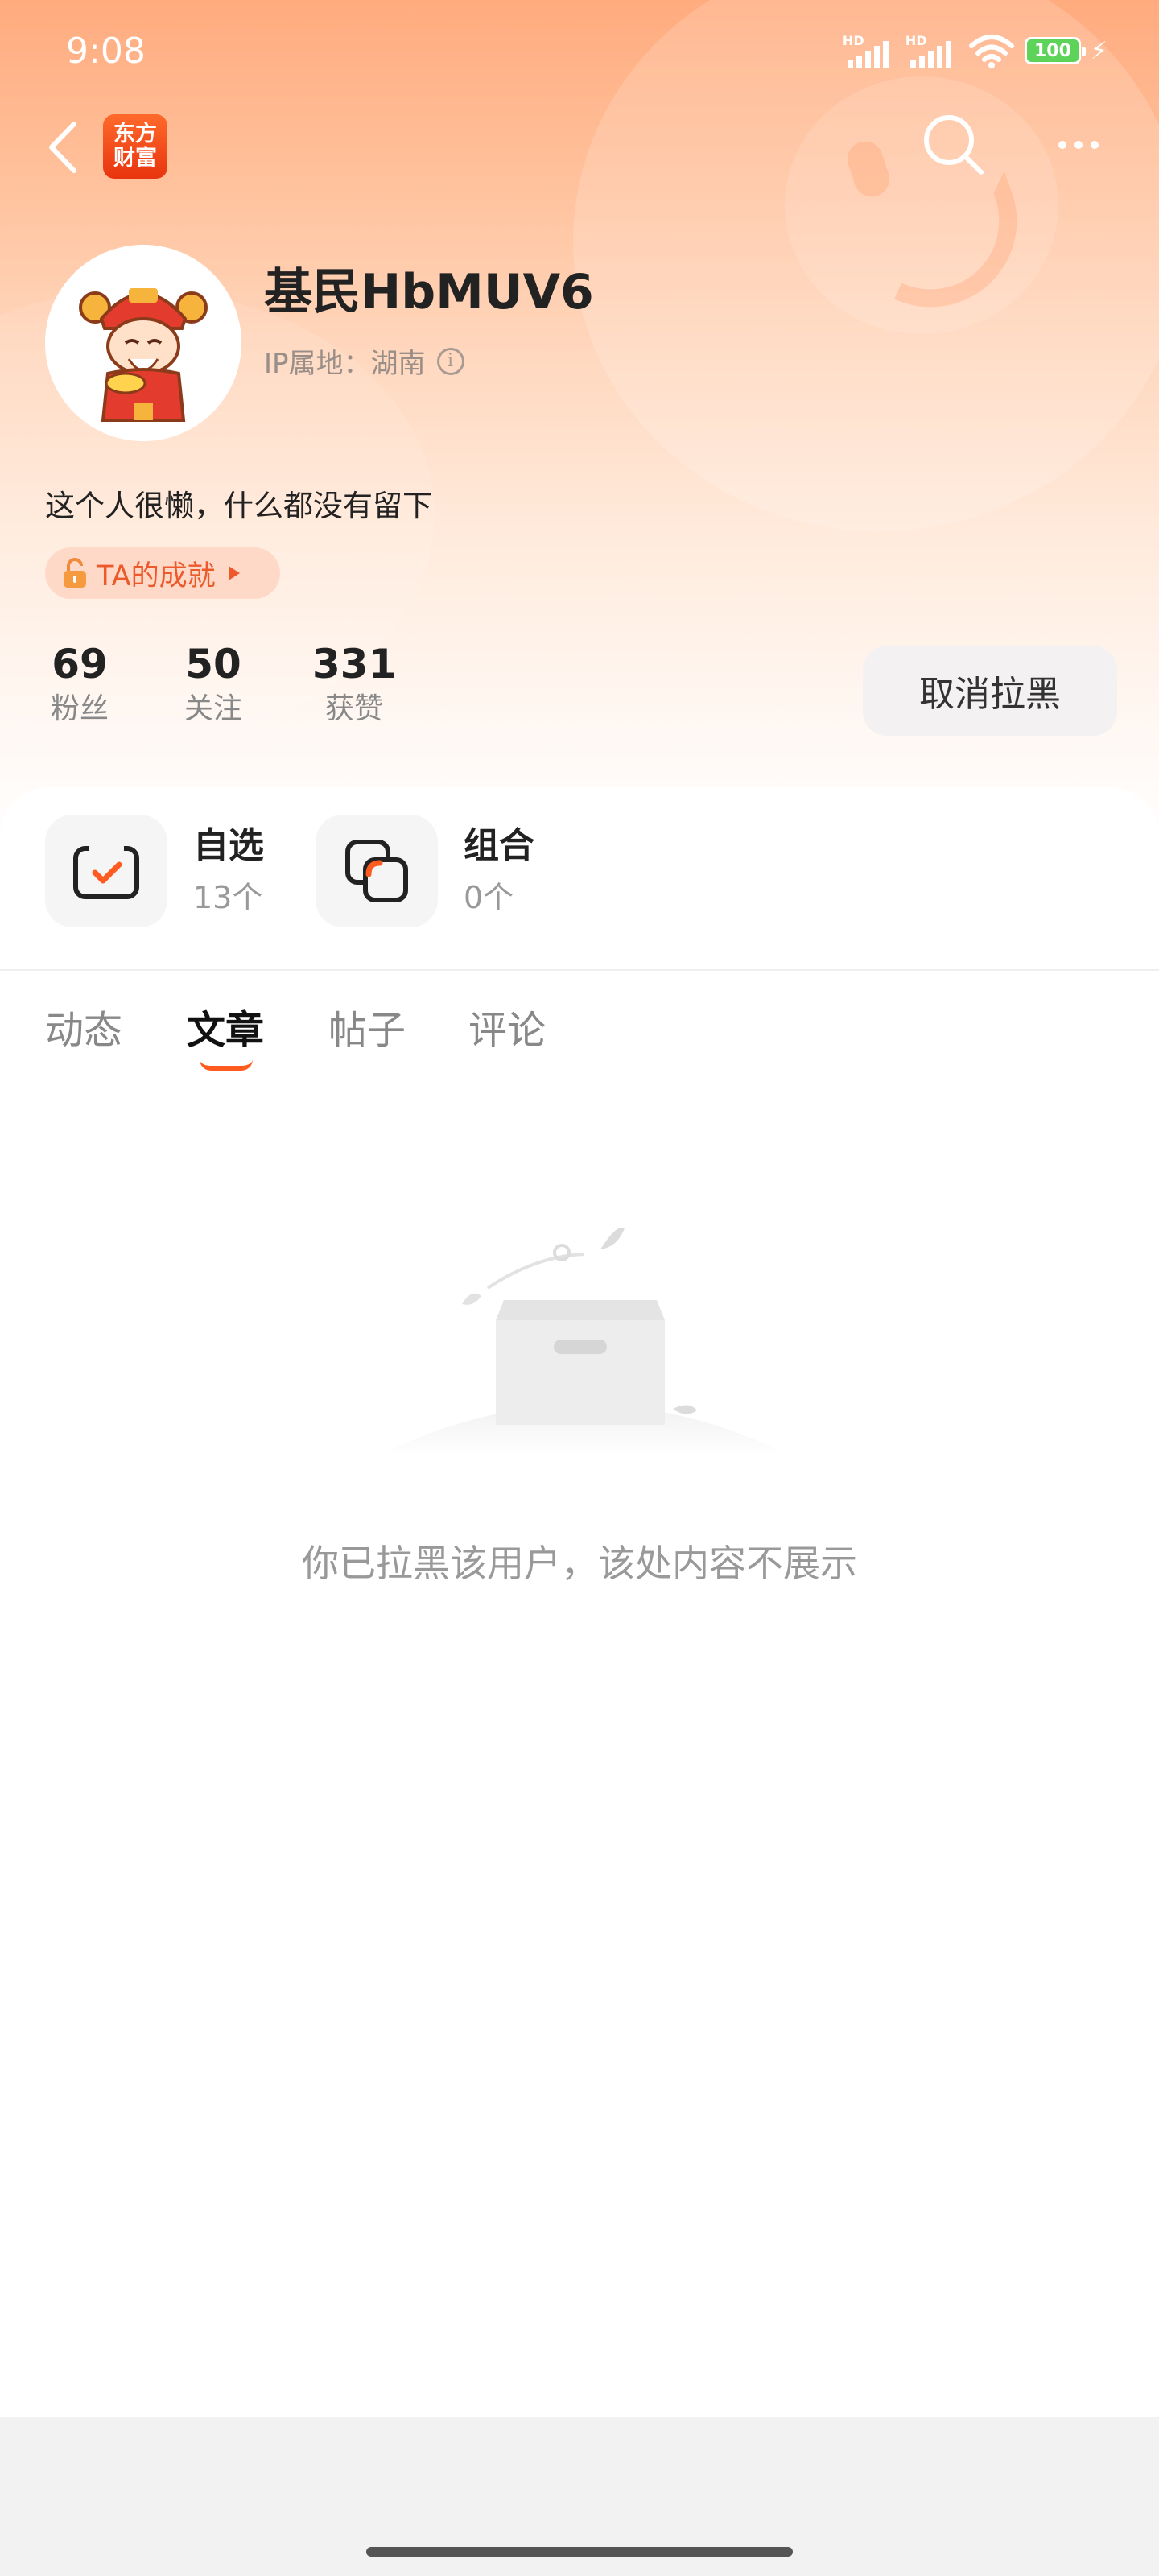  I want to click on active-tab-indicator, so click(226, 1065).